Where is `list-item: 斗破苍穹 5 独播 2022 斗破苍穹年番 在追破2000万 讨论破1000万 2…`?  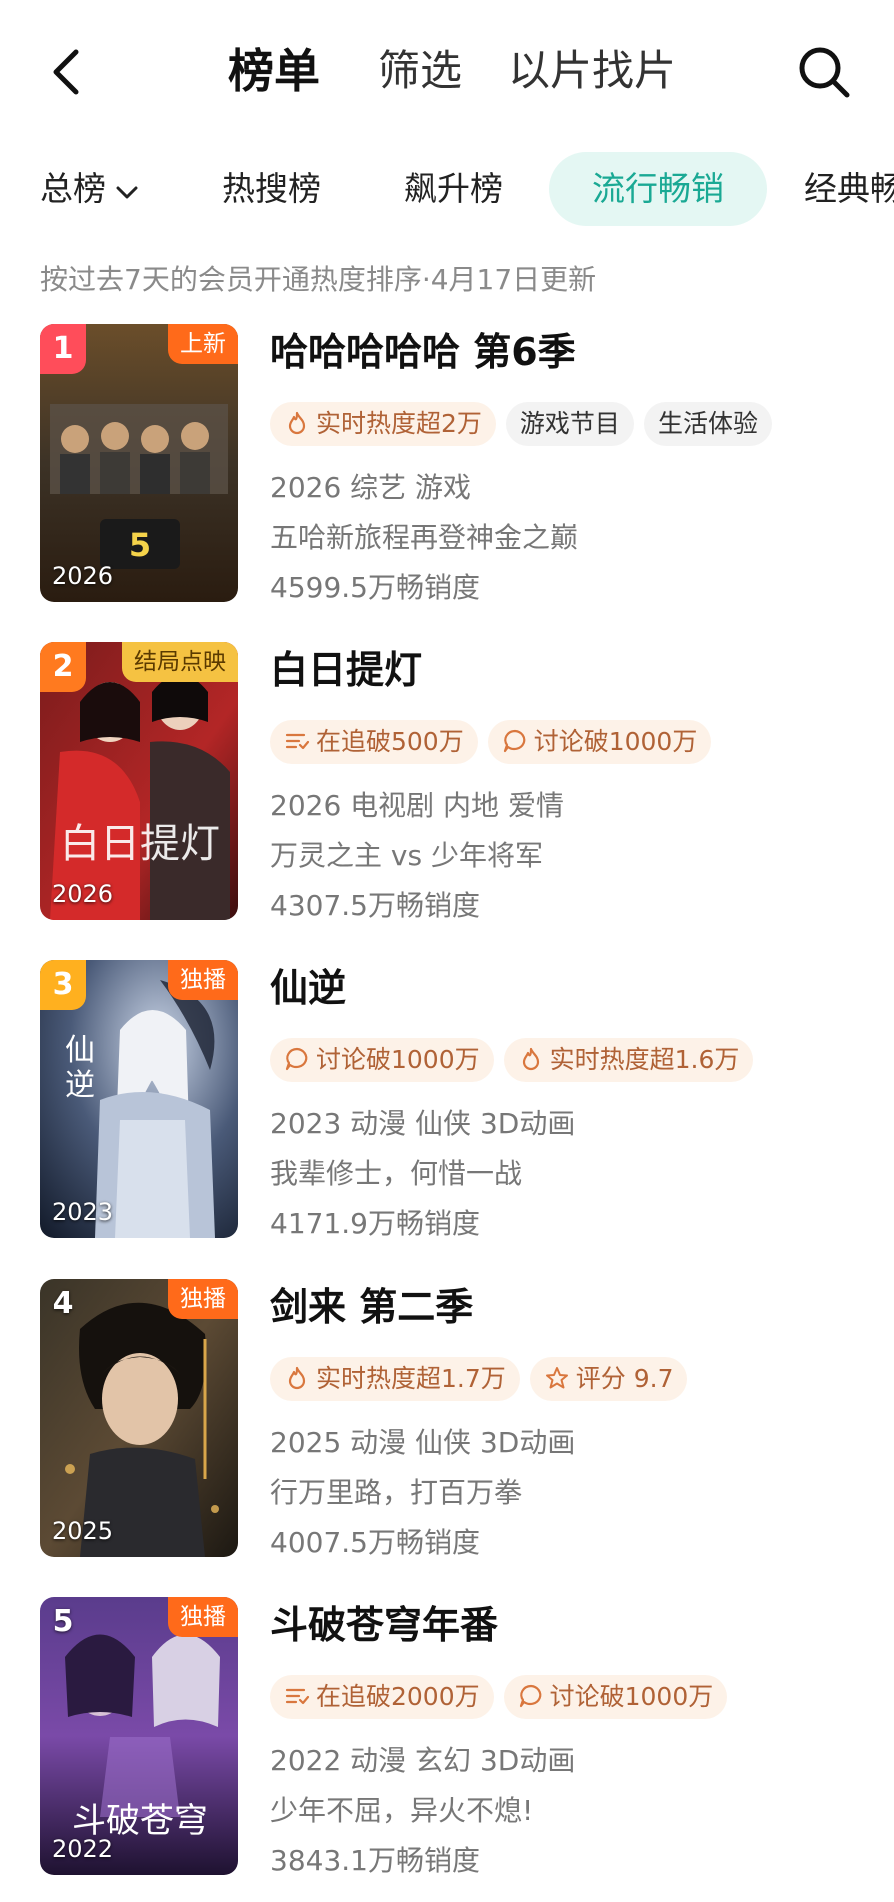 list-item: 斗破苍穹 5 独播 2022 斗破苍穹年番 在追破2000万 讨论破1000万 2… is located at coordinates (447, 1738).